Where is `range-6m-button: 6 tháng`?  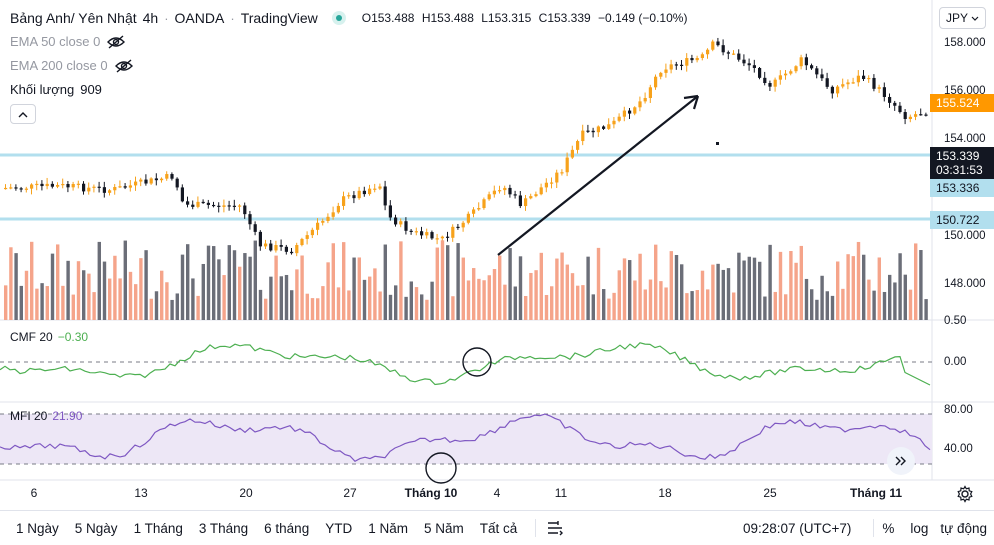
range-6m-button: 6 tháng is located at coordinates (286, 528).